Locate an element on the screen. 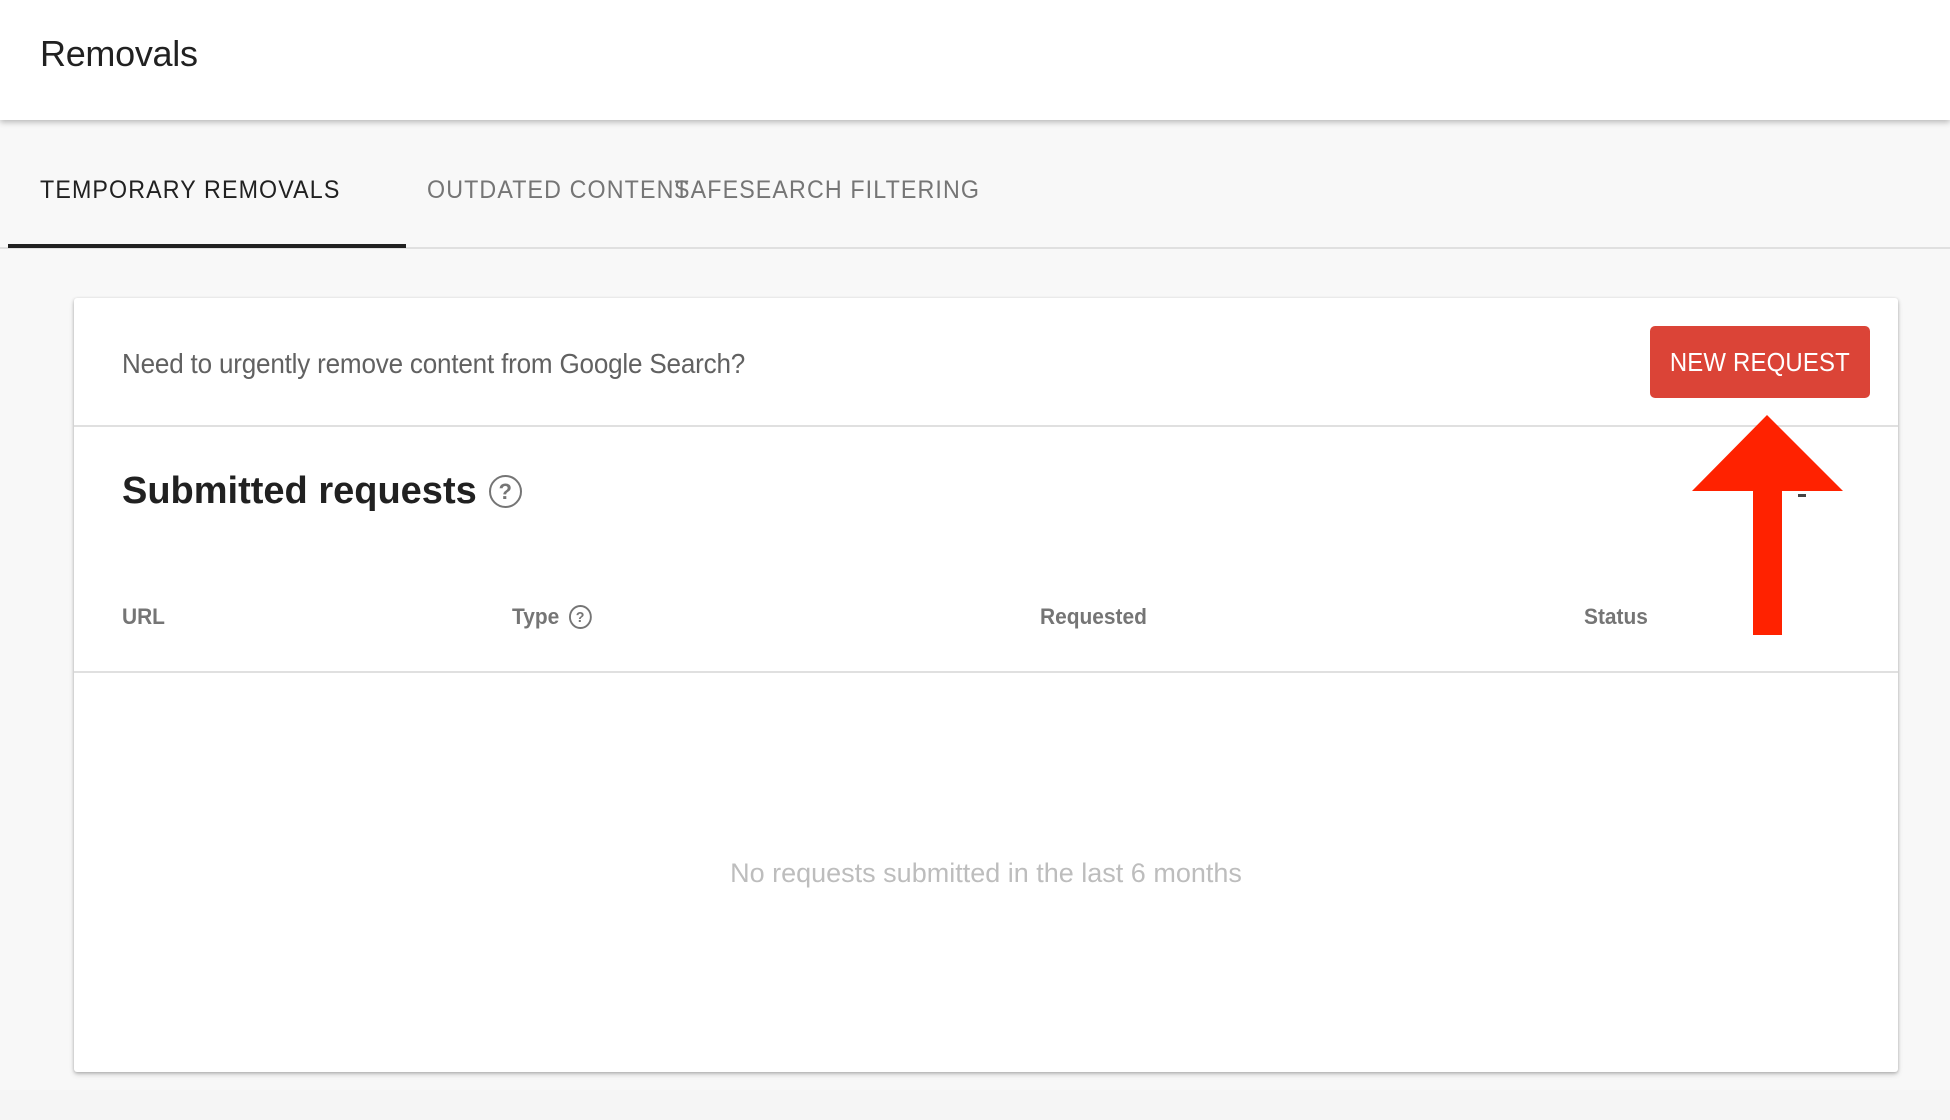  column-header-requested: Requested is located at coordinates (1093, 617).